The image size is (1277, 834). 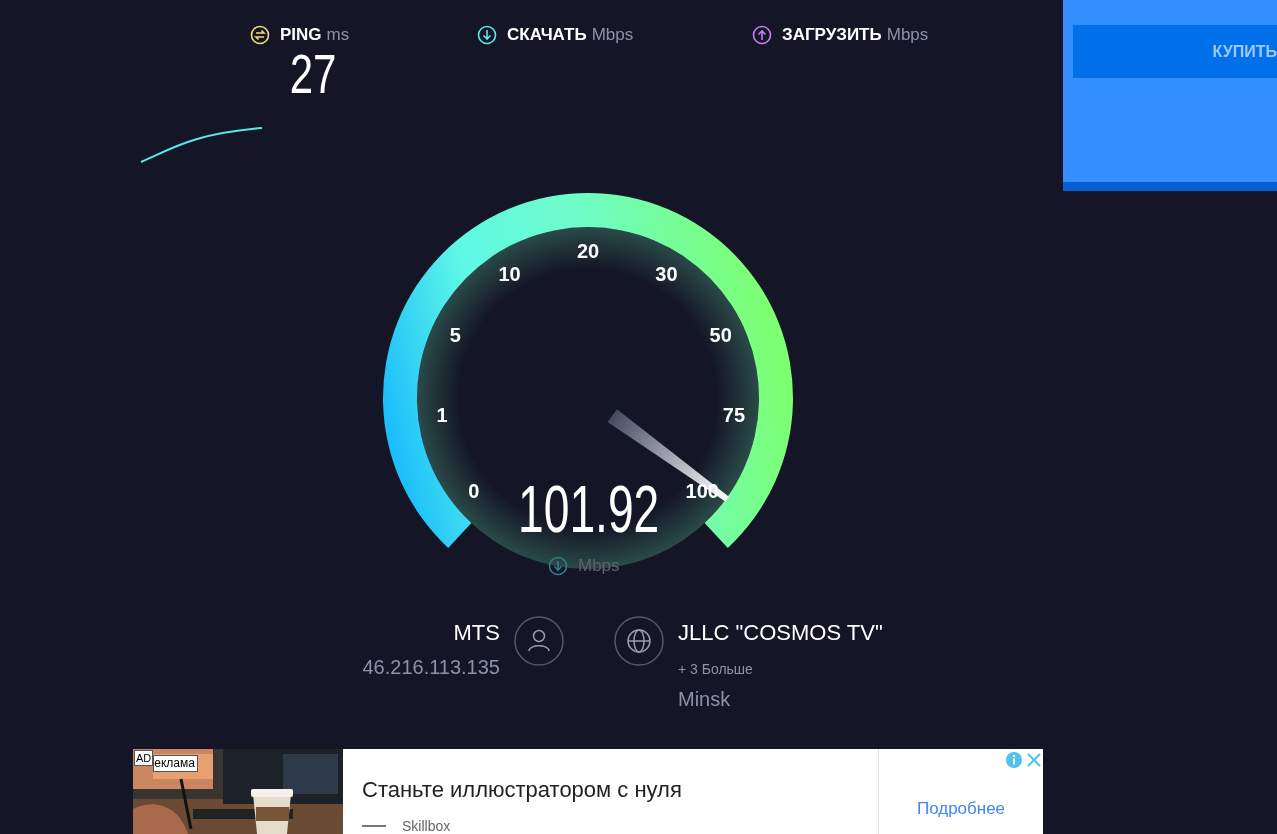 I want to click on ad-headline: Станьте иллюстратором с нуля, so click(x=620, y=790).